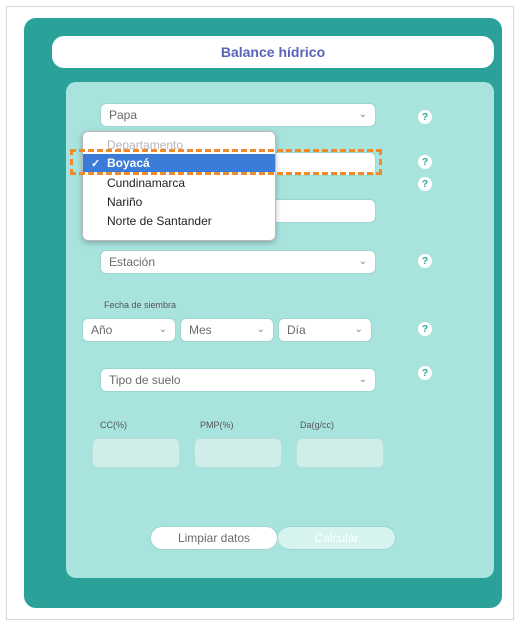 This screenshot has height=628, width=520. What do you see at coordinates (238, 453) in the screenshot?
I see `pmp-input` at bounding box center [238, 453].